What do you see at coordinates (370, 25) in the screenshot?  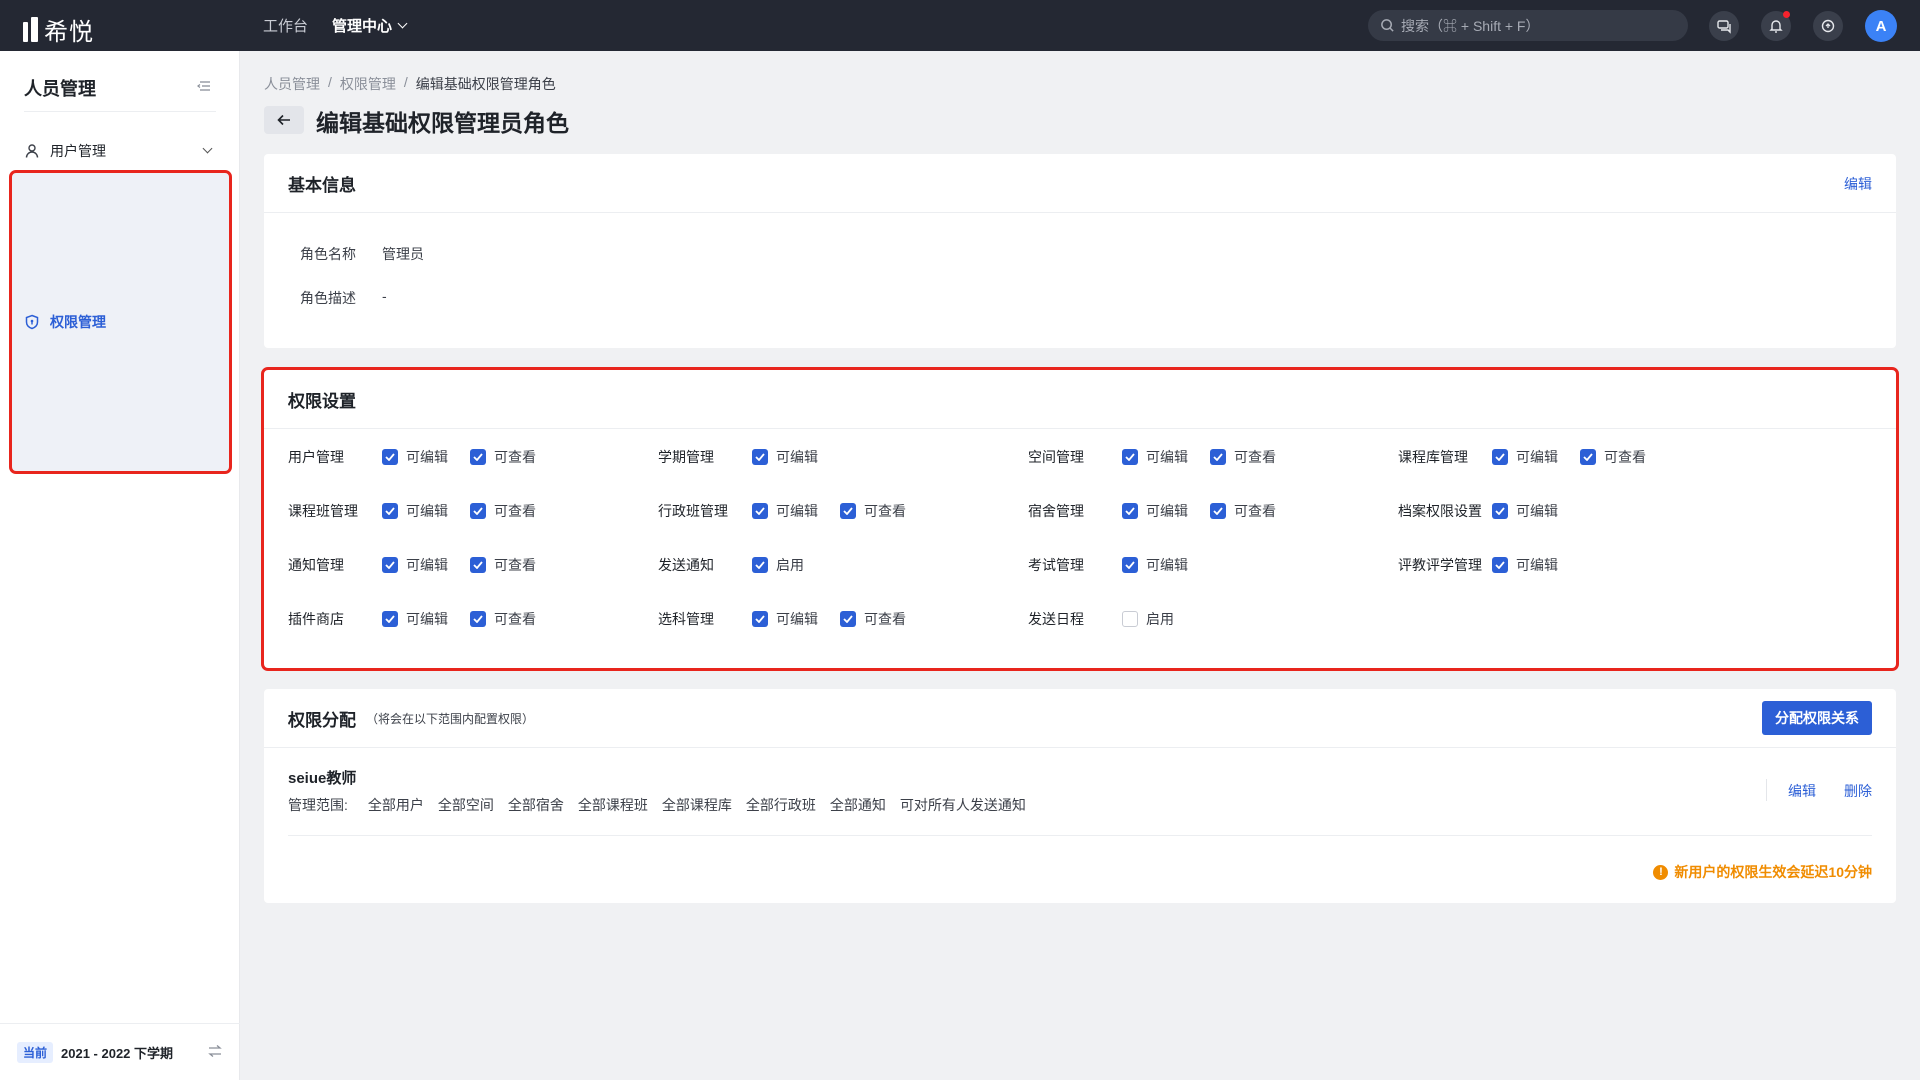 I see `nav-admin-center: 管理中心` at bounding box center [370, 25].